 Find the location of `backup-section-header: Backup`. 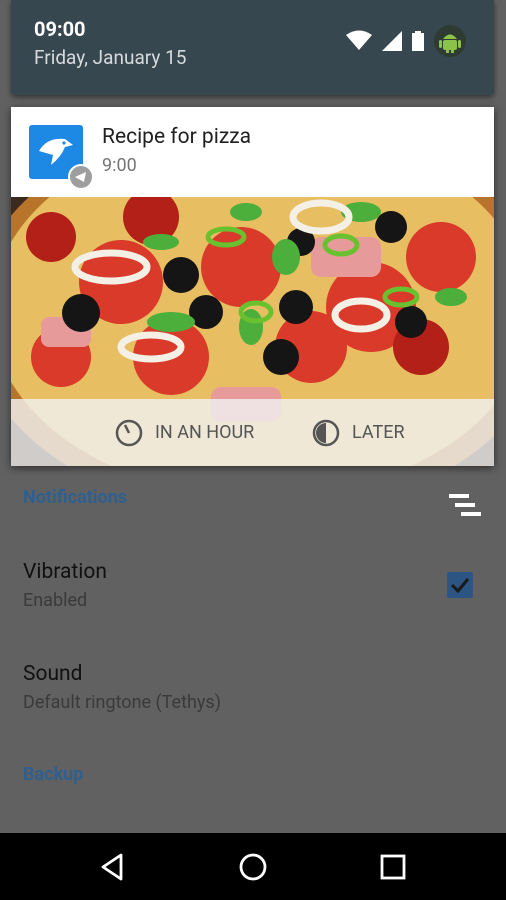

backup-section-header: Backup is located at coordinates (53, 774).